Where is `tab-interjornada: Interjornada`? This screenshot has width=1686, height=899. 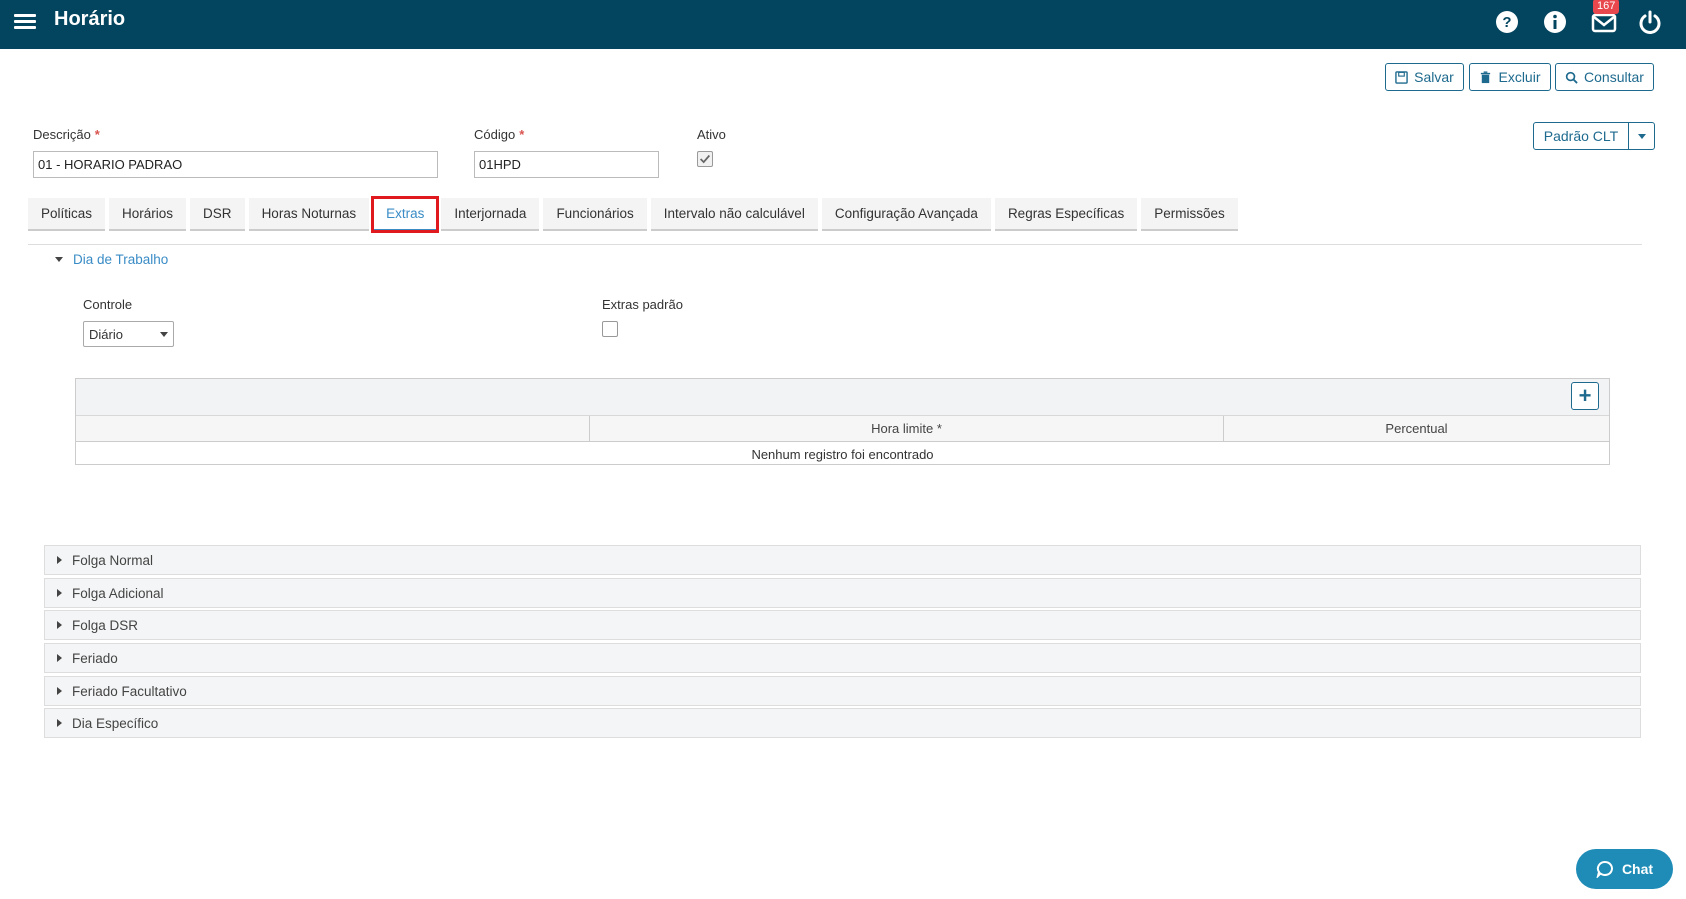
tab-interjornada: Interjornada is located at coordinates (490, 214).